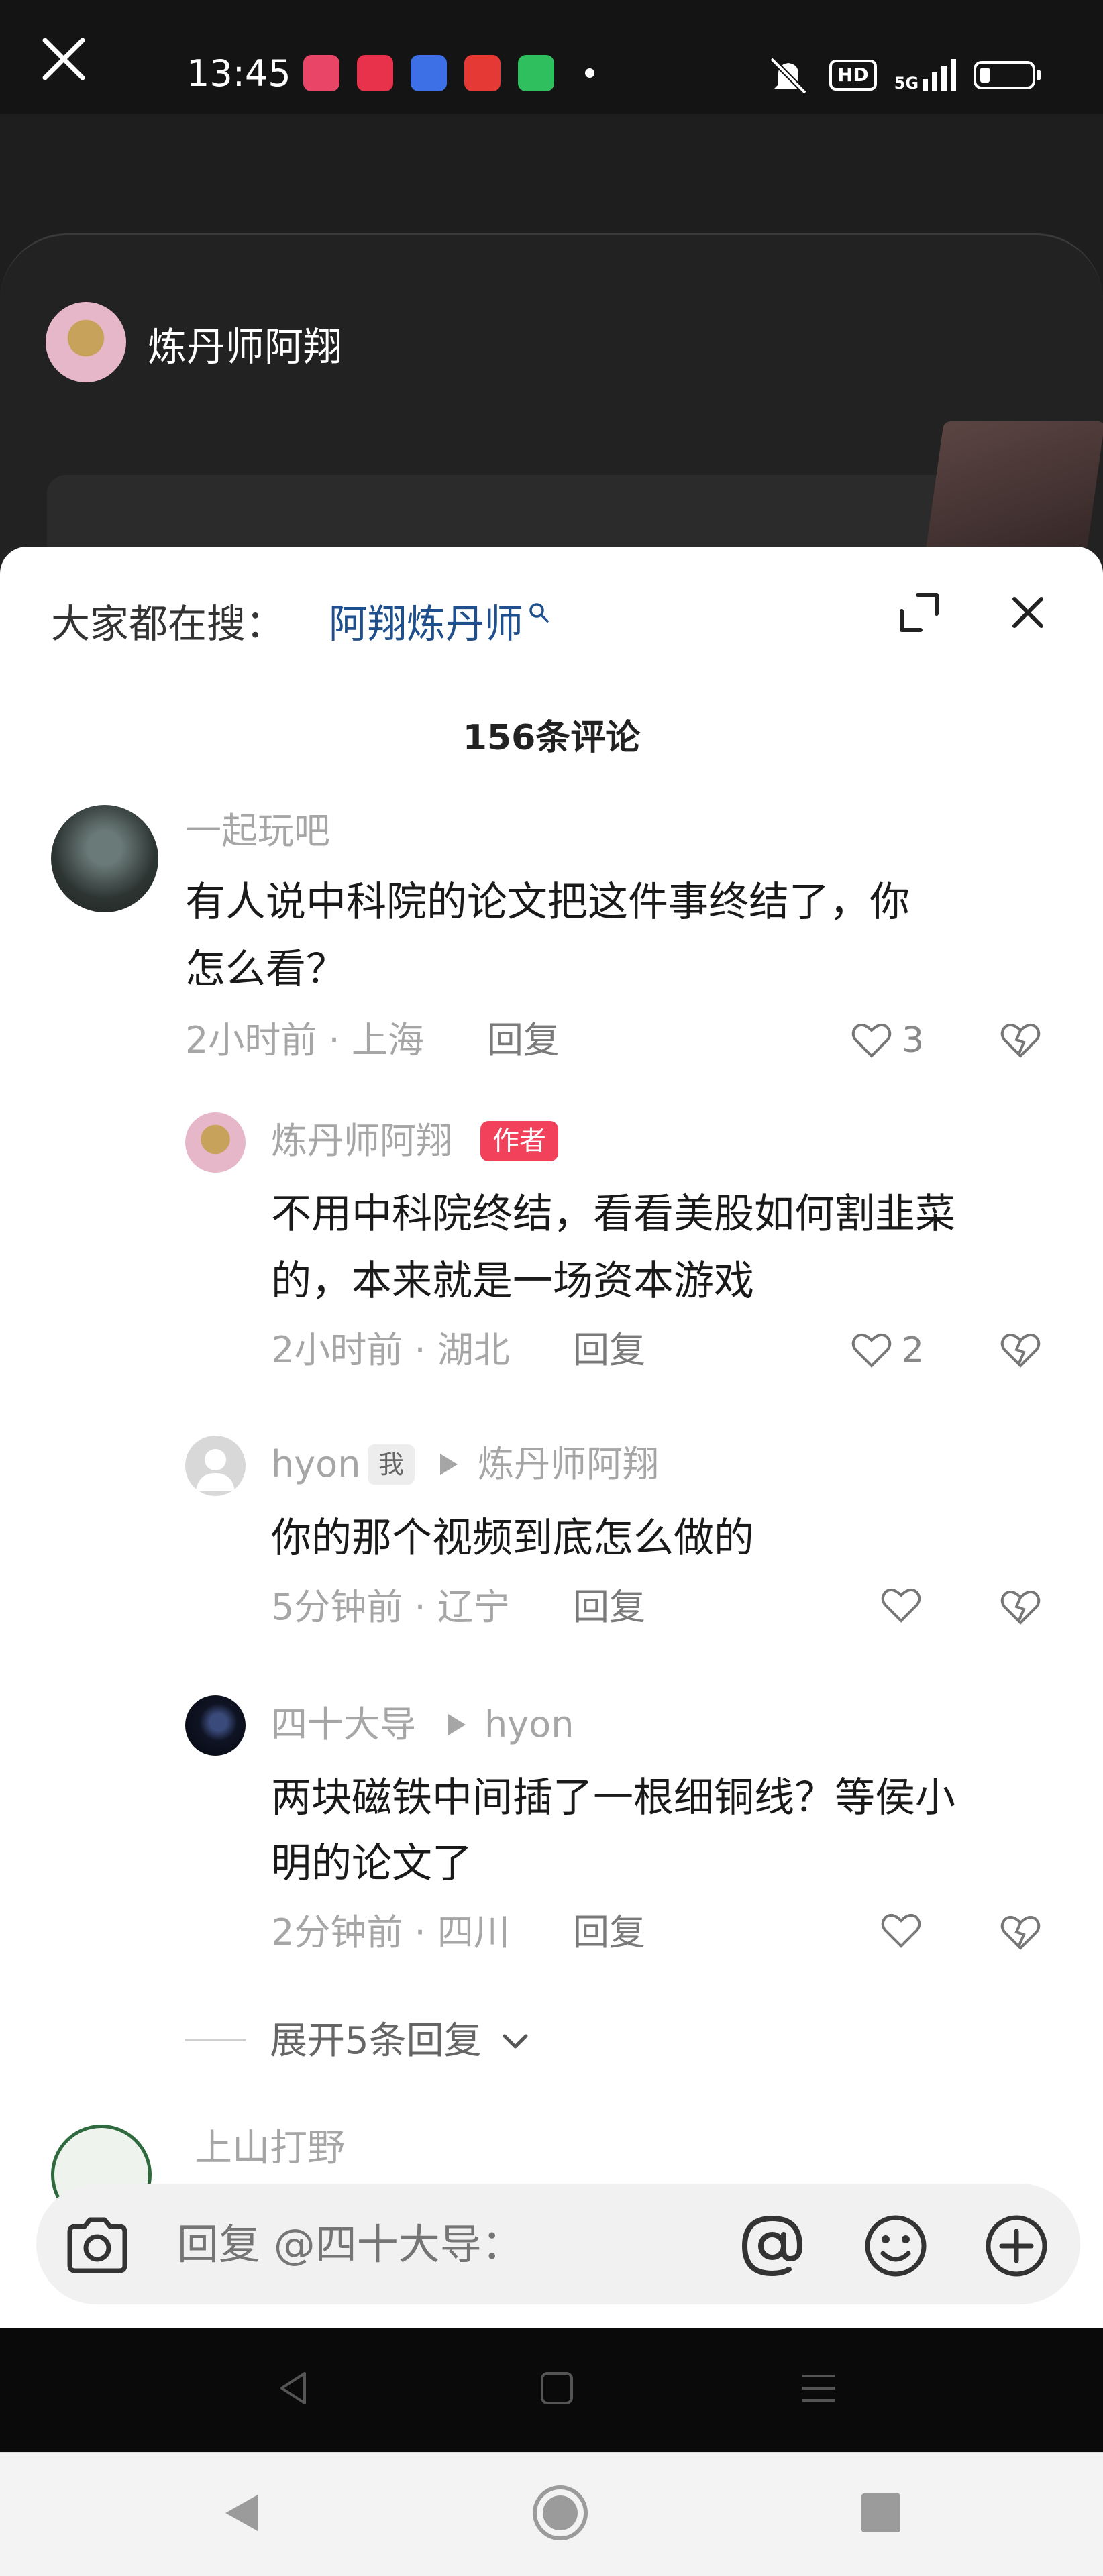 This screenshot has width=1103, height=2576. What do you see at coordinates (560, 2513) in the screenshot?
I see `home-circle-icon` at bounding box center [560, 2513].